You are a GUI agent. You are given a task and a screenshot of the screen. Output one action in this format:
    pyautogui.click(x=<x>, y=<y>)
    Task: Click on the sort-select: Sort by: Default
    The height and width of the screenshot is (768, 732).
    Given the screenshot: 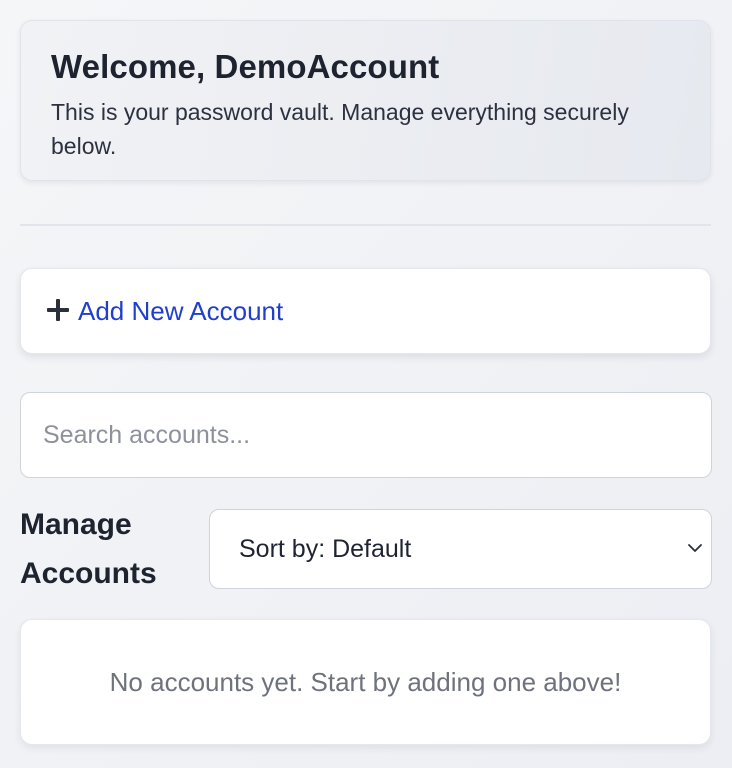 What is the action you would take?
    pyautogui.click(x=460, y=549)
    